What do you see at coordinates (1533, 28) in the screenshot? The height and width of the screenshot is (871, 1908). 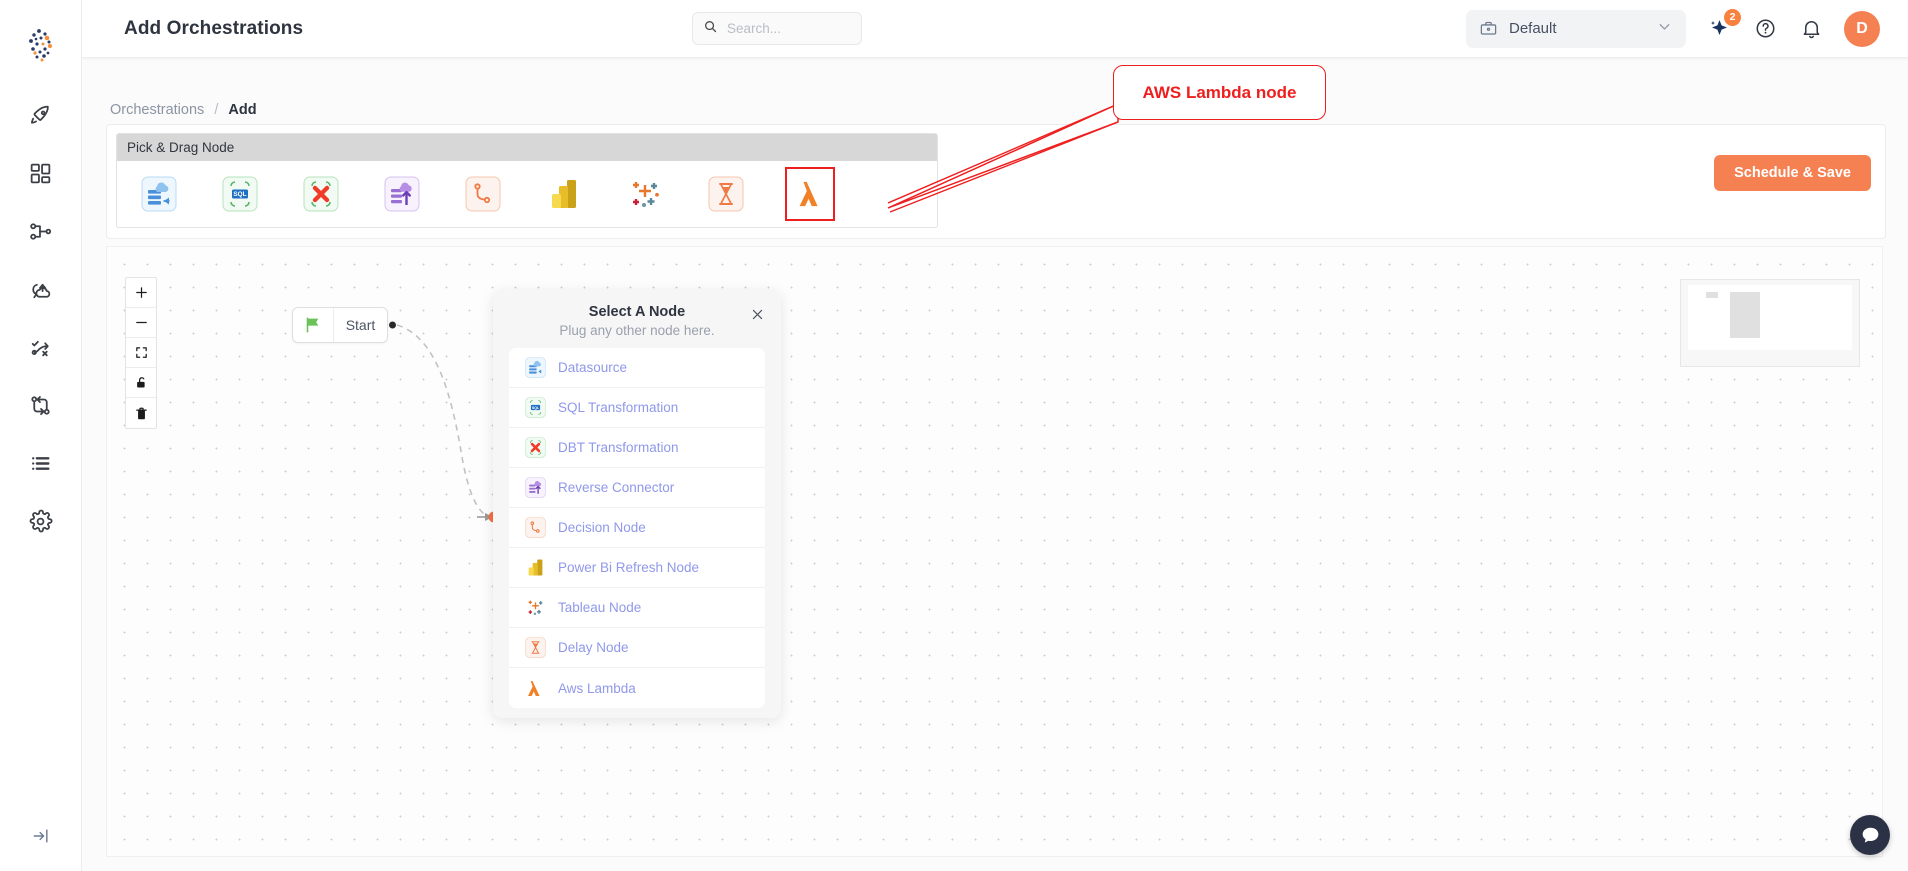 I see `workspace-name: Default` at bounding box center [1533, 28].